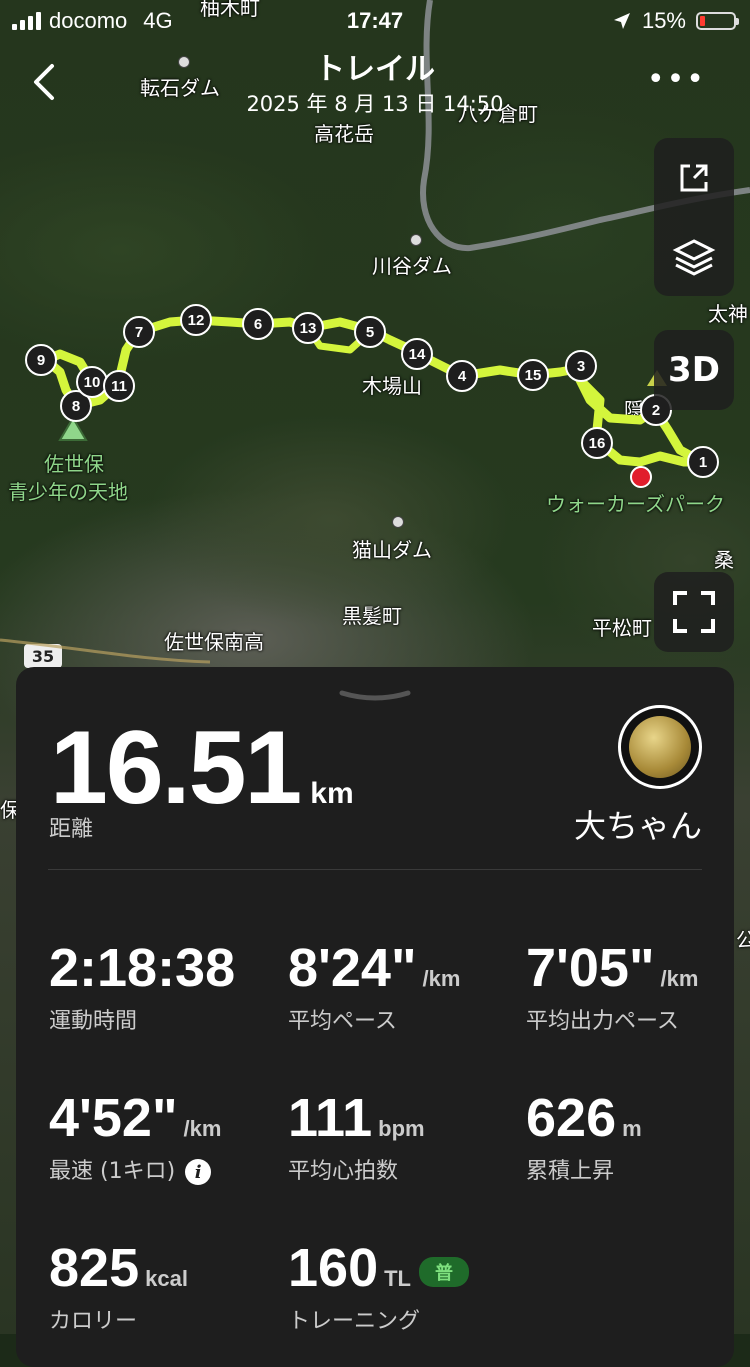 Image resolution: width=750 pixels, height=1367 pixels. Describe the element at coordinates (113, 1118) in the screenshot. I see `stat-value: 4'52"` at that location.